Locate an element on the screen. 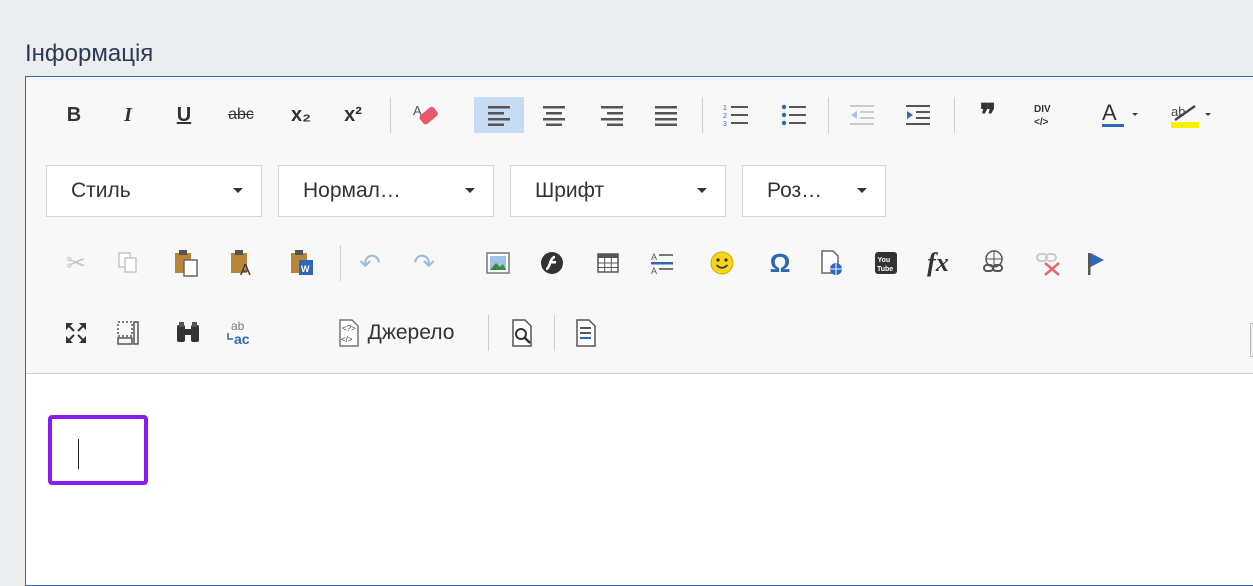 This screenshot has height=586, width=1253. paste-button is located at coordinates (186, 263).